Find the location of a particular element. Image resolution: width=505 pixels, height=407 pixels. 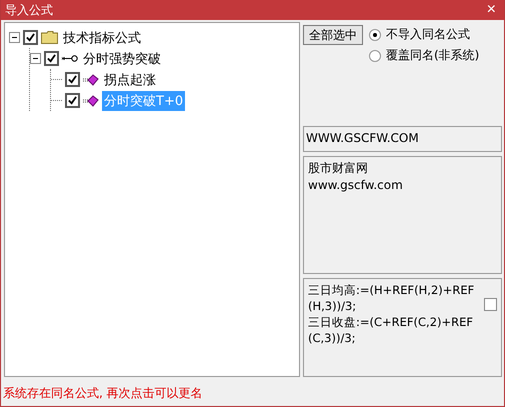

window-title: 导入公式 is located at coordinates (29, 10).